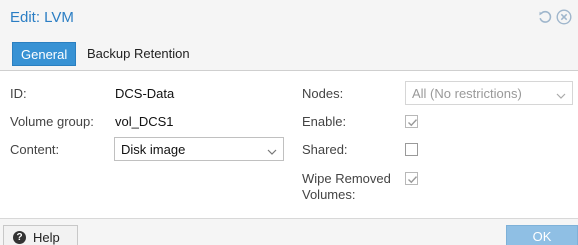  Describe the element at coordinates (199, 149) in the screenshot. I see `content-select: Disk image` at that location.